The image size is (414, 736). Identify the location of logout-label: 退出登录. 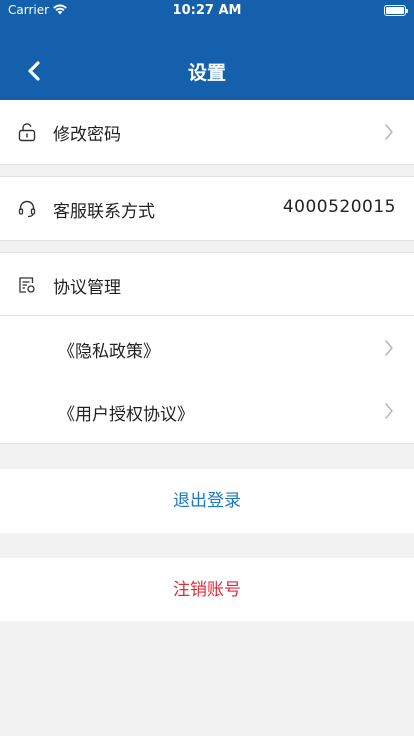
(207, 501).